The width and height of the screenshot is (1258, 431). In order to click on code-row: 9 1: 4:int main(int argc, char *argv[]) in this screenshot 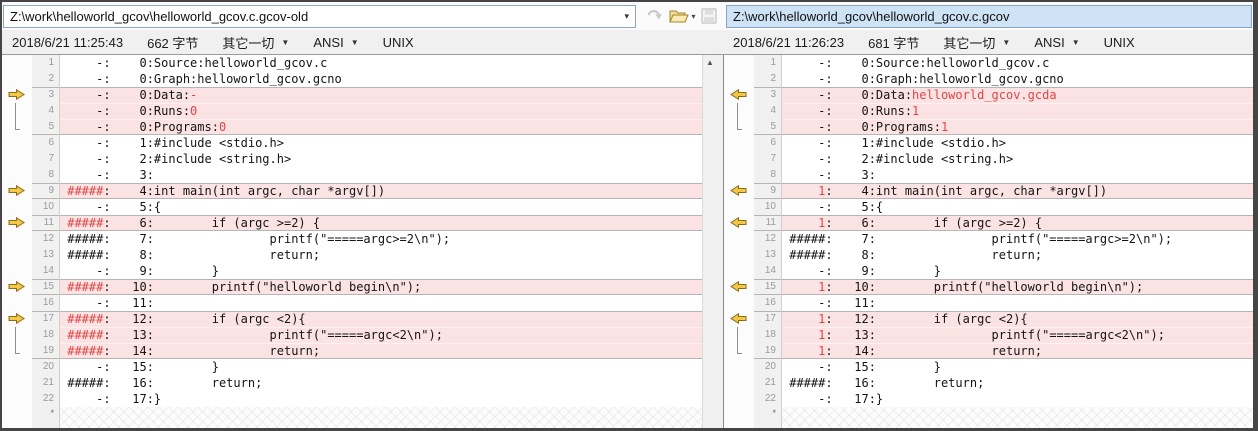, I will do `click(988, 191)`.